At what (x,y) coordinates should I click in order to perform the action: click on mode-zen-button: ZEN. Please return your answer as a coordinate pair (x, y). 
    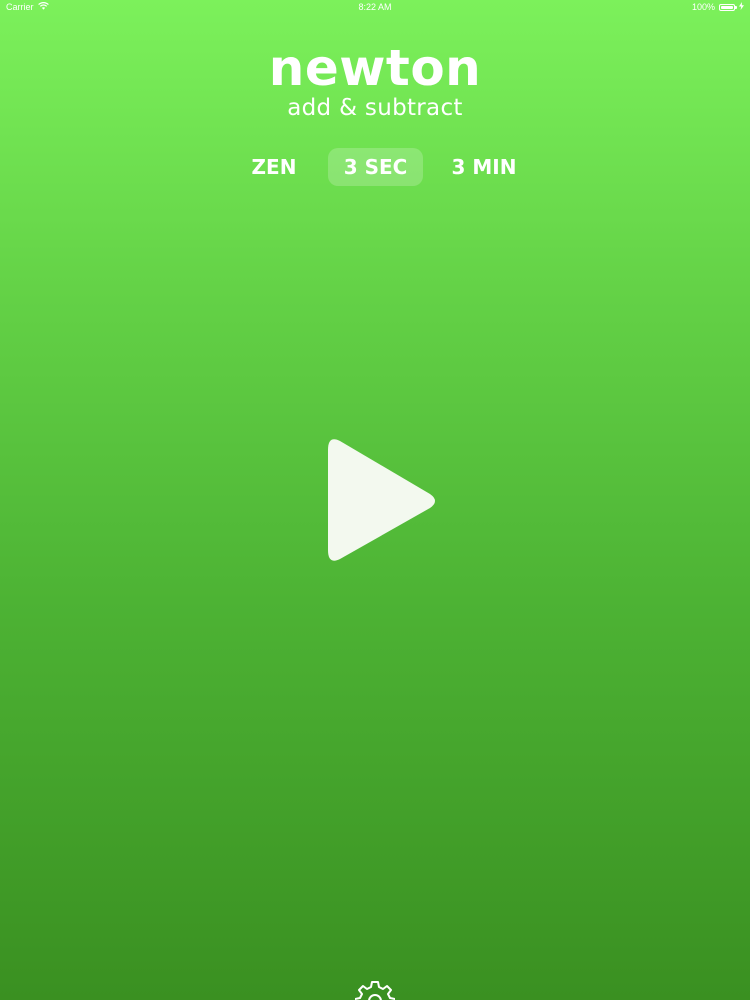
    Looking at the image, I should click on (274, 167).